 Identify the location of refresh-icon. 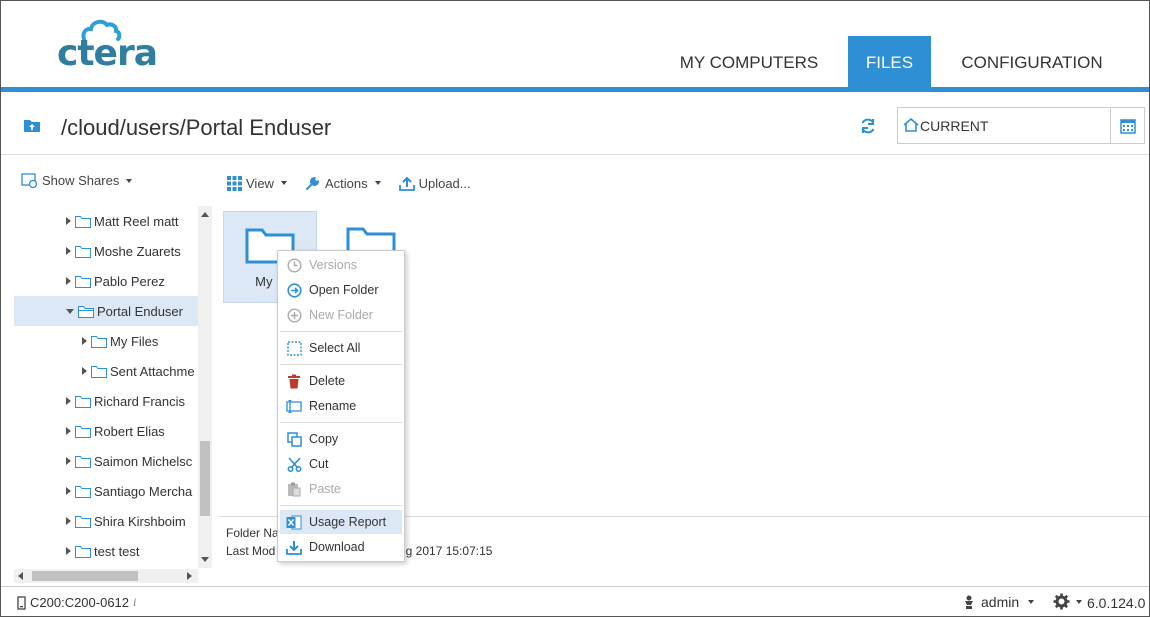
(868, 128).